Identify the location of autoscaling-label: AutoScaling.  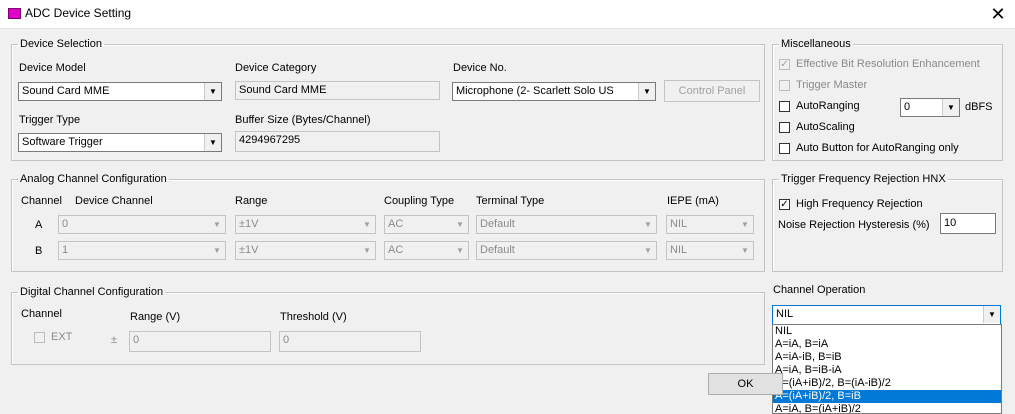
(825, 127).